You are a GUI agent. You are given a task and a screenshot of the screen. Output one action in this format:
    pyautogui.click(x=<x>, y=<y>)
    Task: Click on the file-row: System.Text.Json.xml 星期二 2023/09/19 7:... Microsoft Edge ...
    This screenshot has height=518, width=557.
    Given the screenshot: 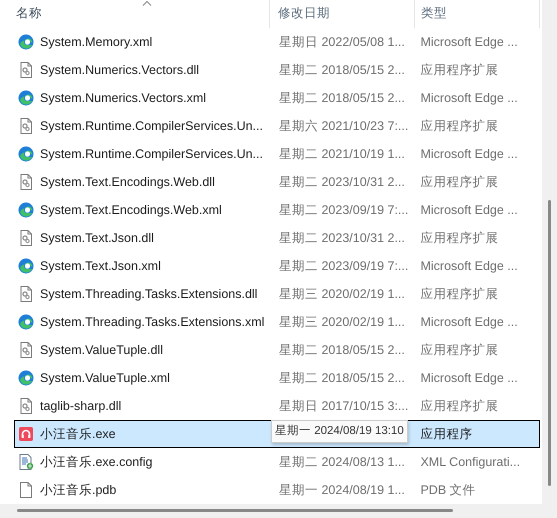 What is the action you would take?
    pyautogui.click(x=277, y=266)
    